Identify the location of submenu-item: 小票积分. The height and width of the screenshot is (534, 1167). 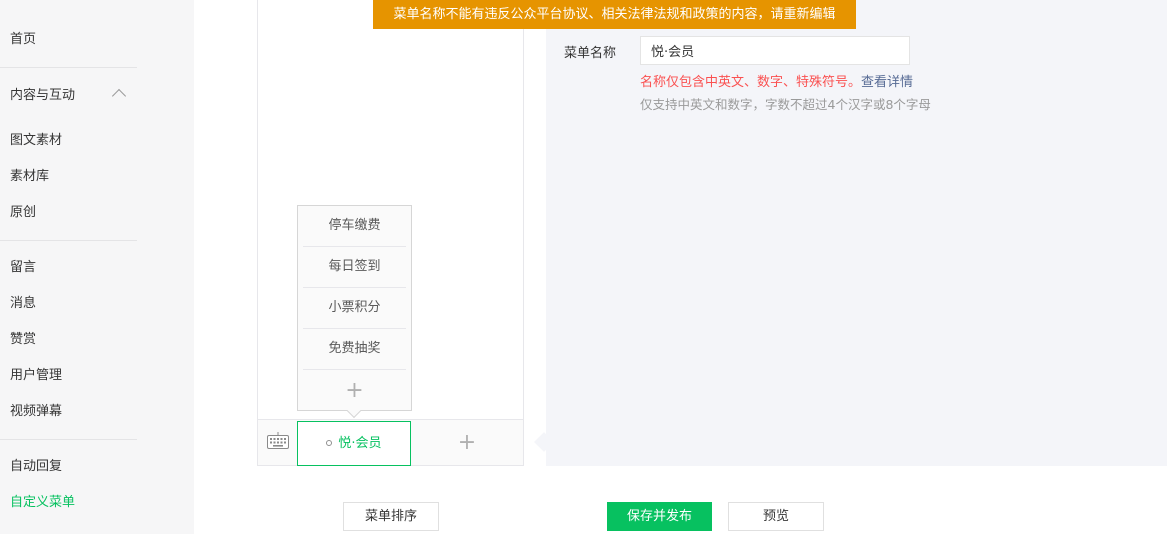
(354, 308).